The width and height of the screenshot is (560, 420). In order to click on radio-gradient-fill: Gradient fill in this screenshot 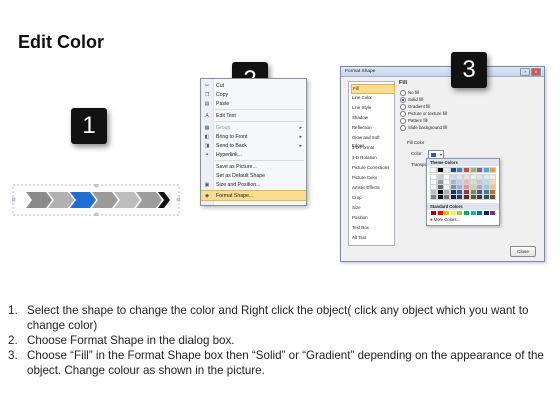, I will do `click(415, 107)`.